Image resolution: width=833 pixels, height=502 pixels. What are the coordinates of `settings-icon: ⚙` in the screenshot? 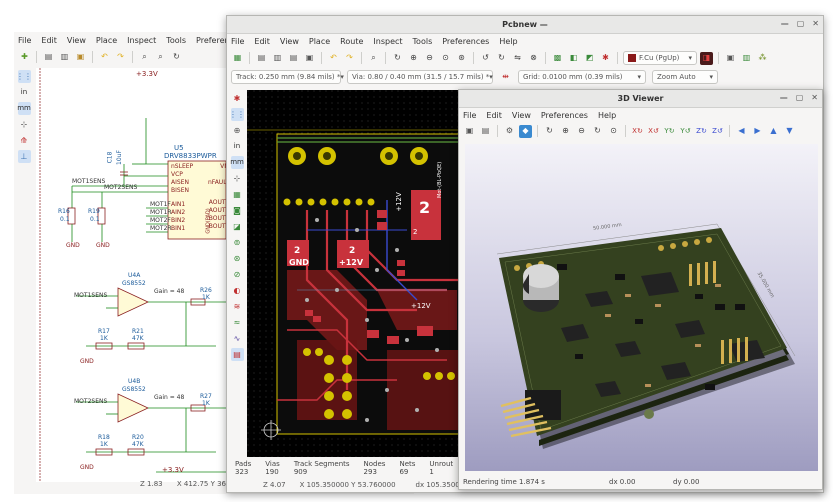 It's located at (509, 131).